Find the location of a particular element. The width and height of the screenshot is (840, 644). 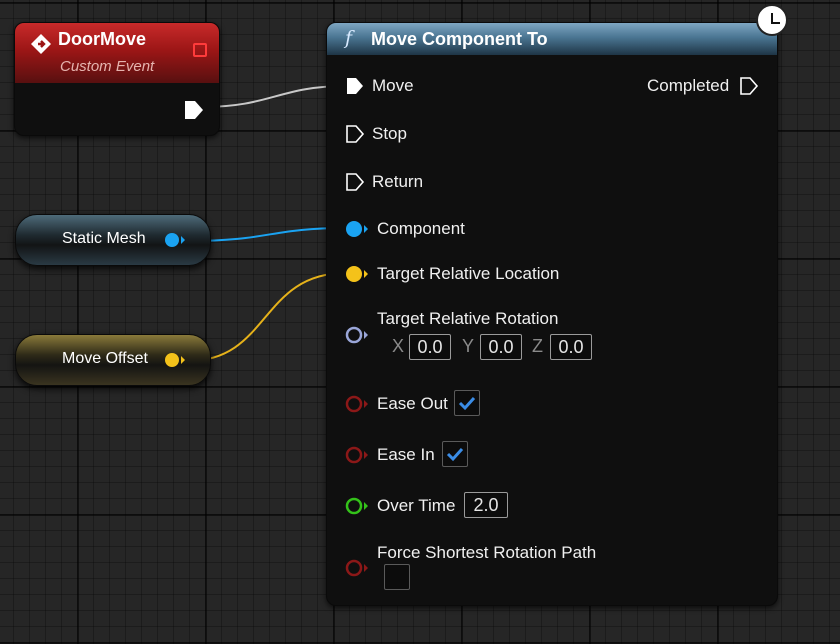

ease-out-pin-row: Ease Out is located at coordinates (445, 404).